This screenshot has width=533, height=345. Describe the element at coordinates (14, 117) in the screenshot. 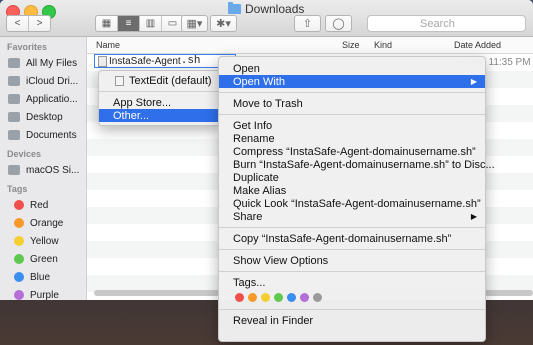

I see `desktop-icon` at that location.